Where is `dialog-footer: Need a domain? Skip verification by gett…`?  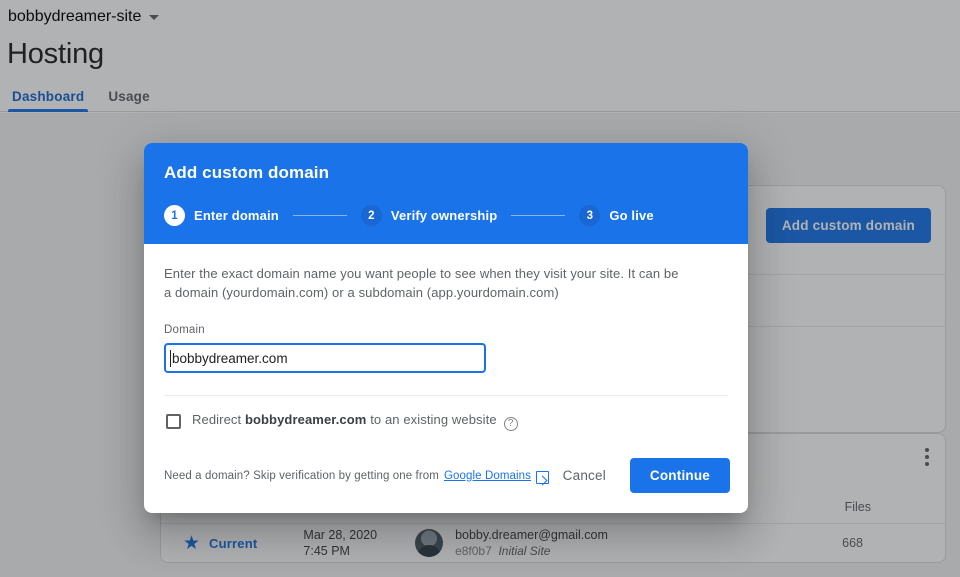 dialog-footer: Need a domain? Skip verification by gett… is located at coordinates (446, 472).